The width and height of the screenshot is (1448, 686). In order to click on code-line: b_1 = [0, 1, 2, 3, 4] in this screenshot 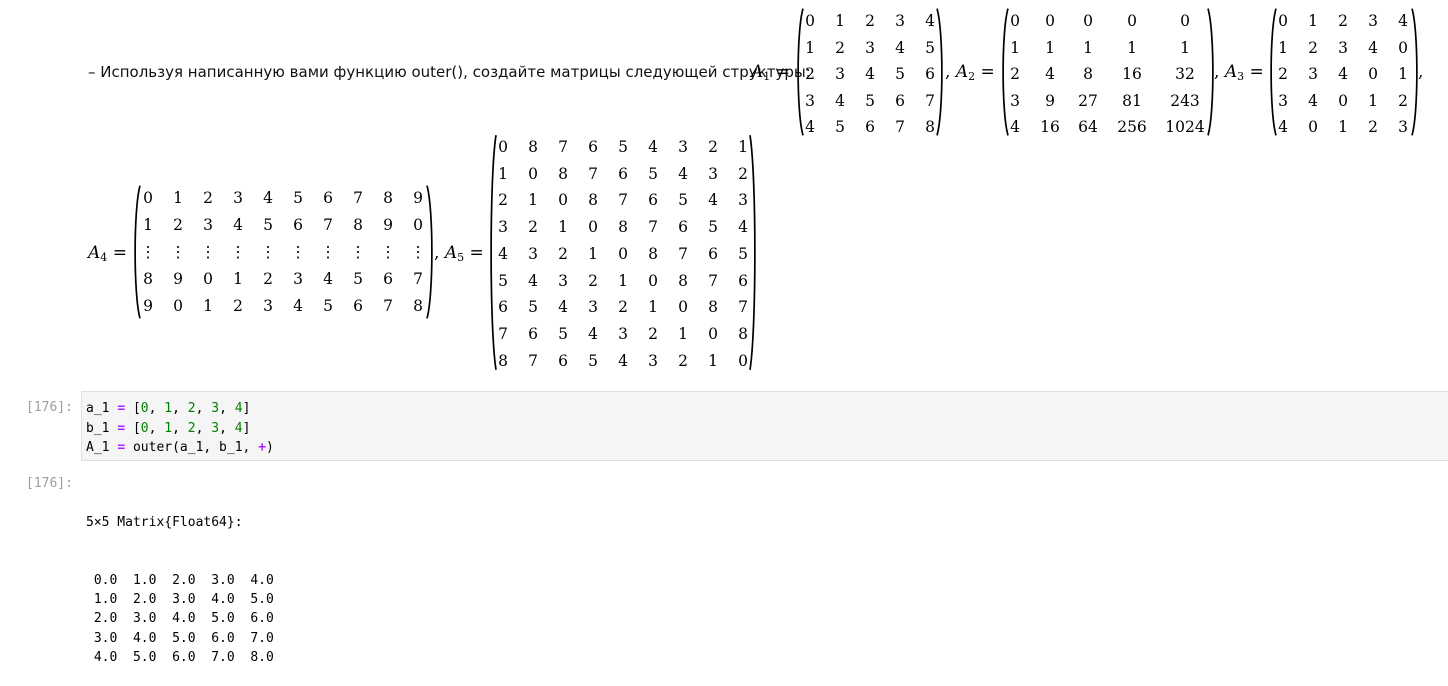, I will do `click(180, 429)`.